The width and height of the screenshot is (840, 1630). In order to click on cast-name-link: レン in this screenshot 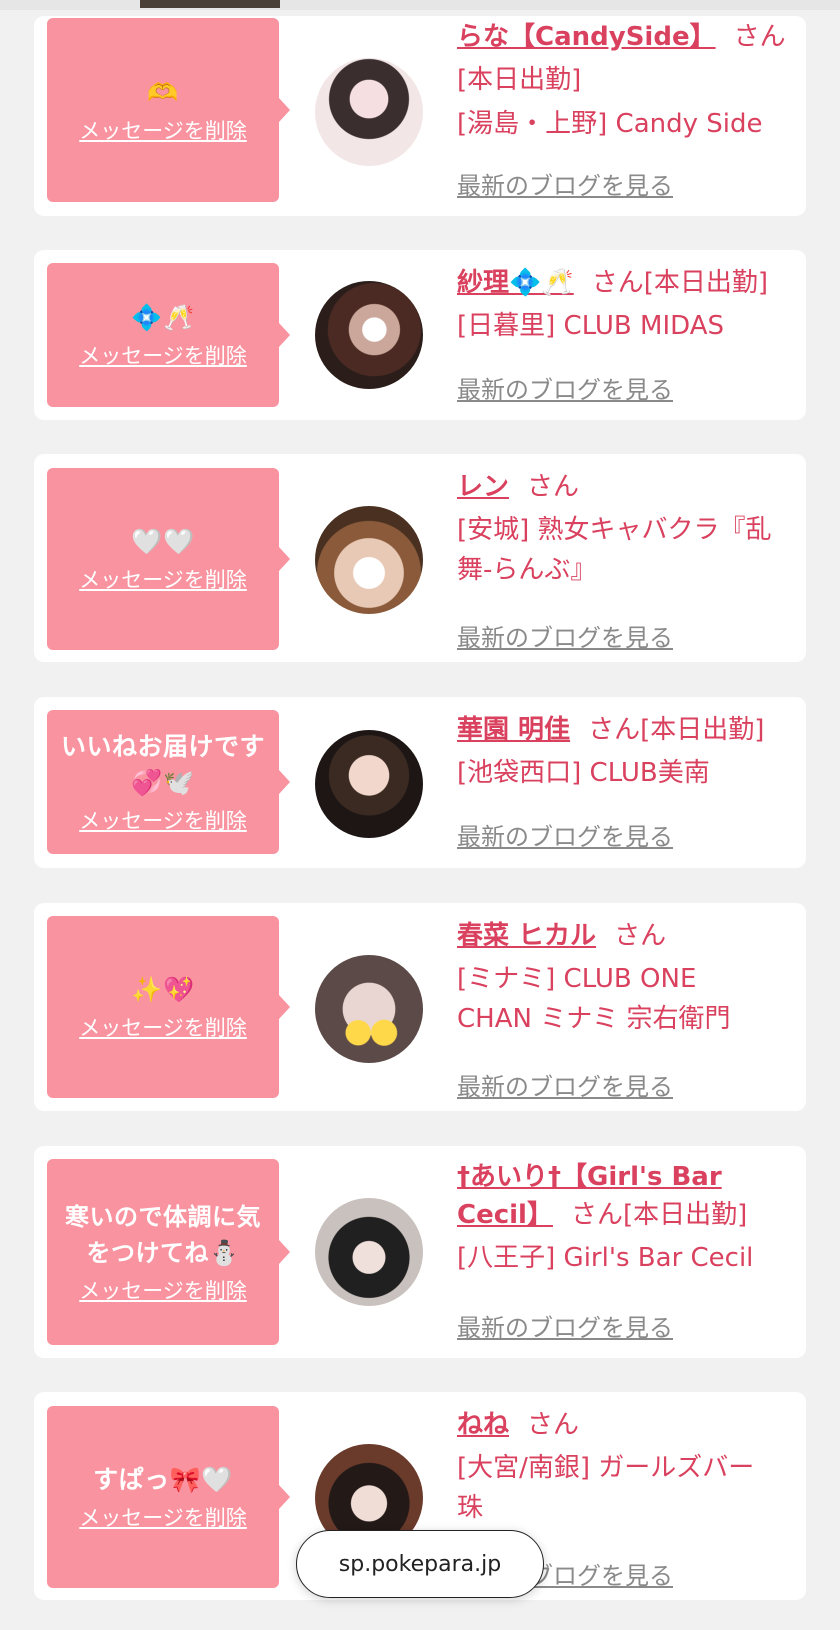, I will do `click(483, 487)`.